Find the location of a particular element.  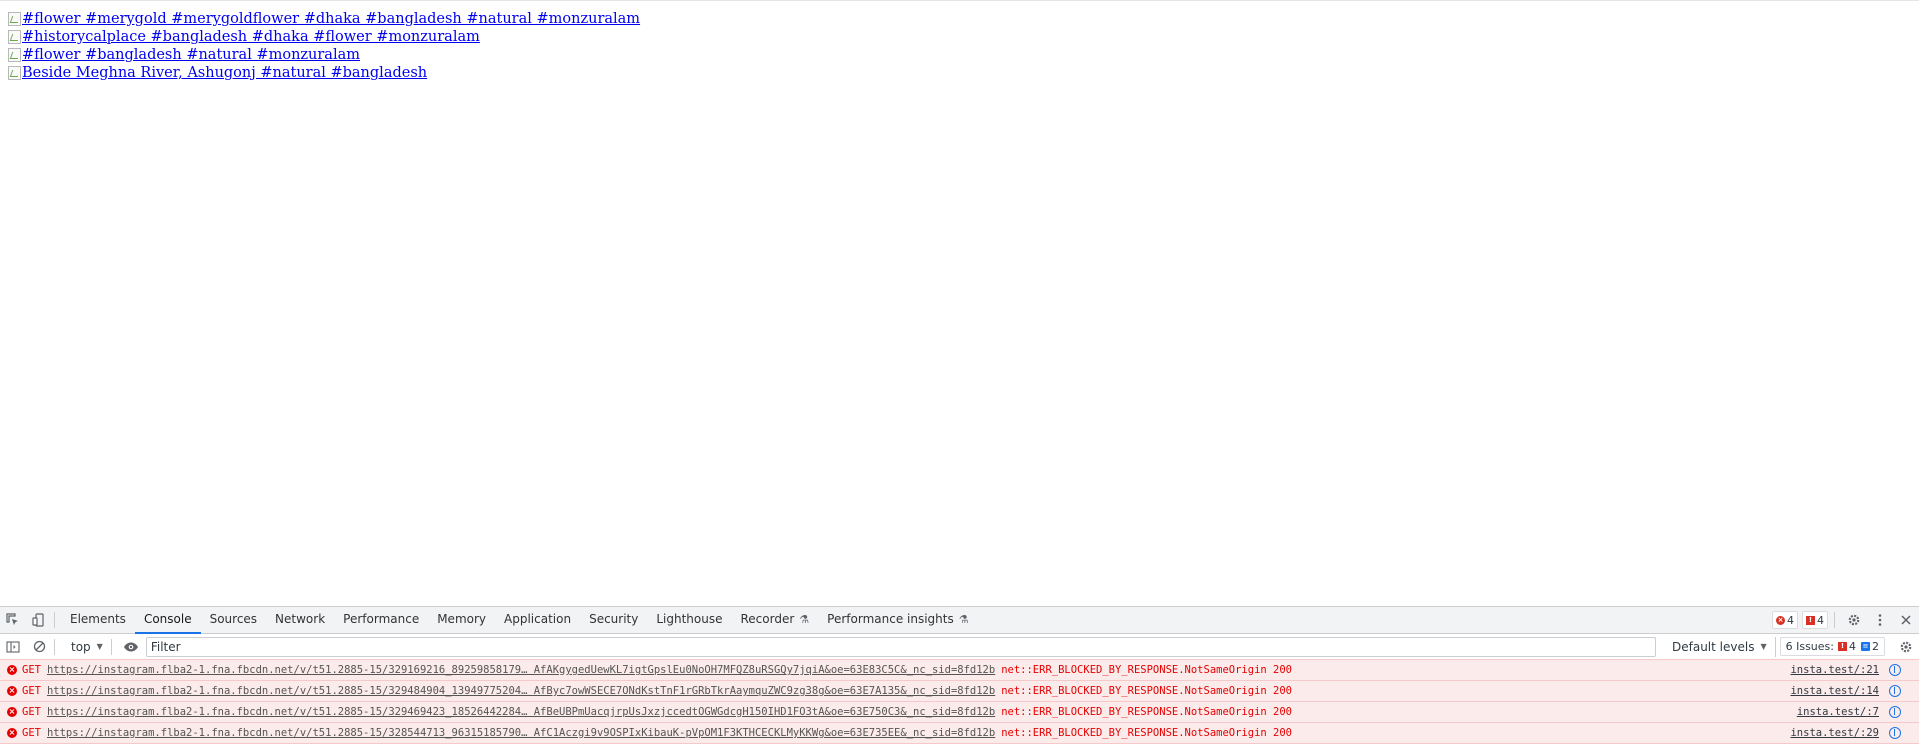

tab-label: Lighthouse is located at coordinates (689, 619).